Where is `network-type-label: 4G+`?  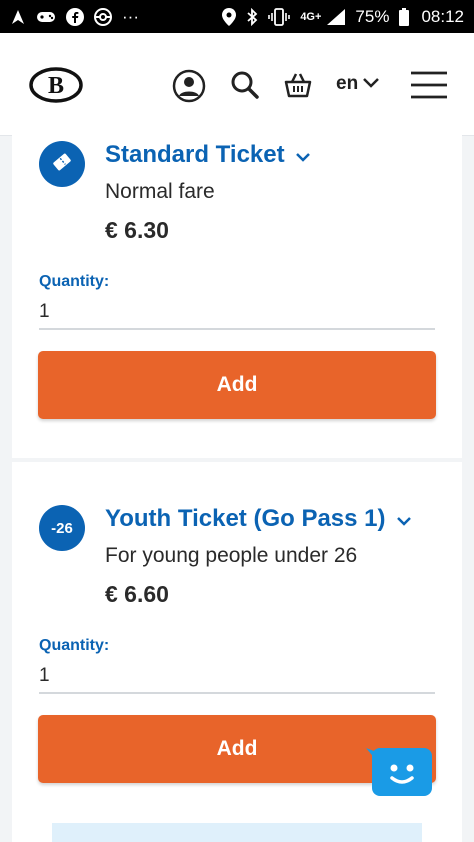
network-type-label: 4G+ is located at coordinates (311, 16).